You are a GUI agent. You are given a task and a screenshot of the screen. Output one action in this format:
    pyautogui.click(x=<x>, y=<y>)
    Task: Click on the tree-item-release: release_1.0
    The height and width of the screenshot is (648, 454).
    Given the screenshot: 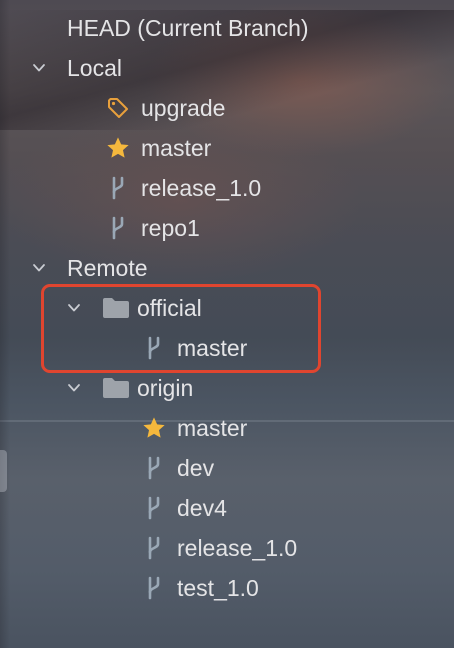 What is the action you would take?
    pyautogui.click(x=182, y=188)
    